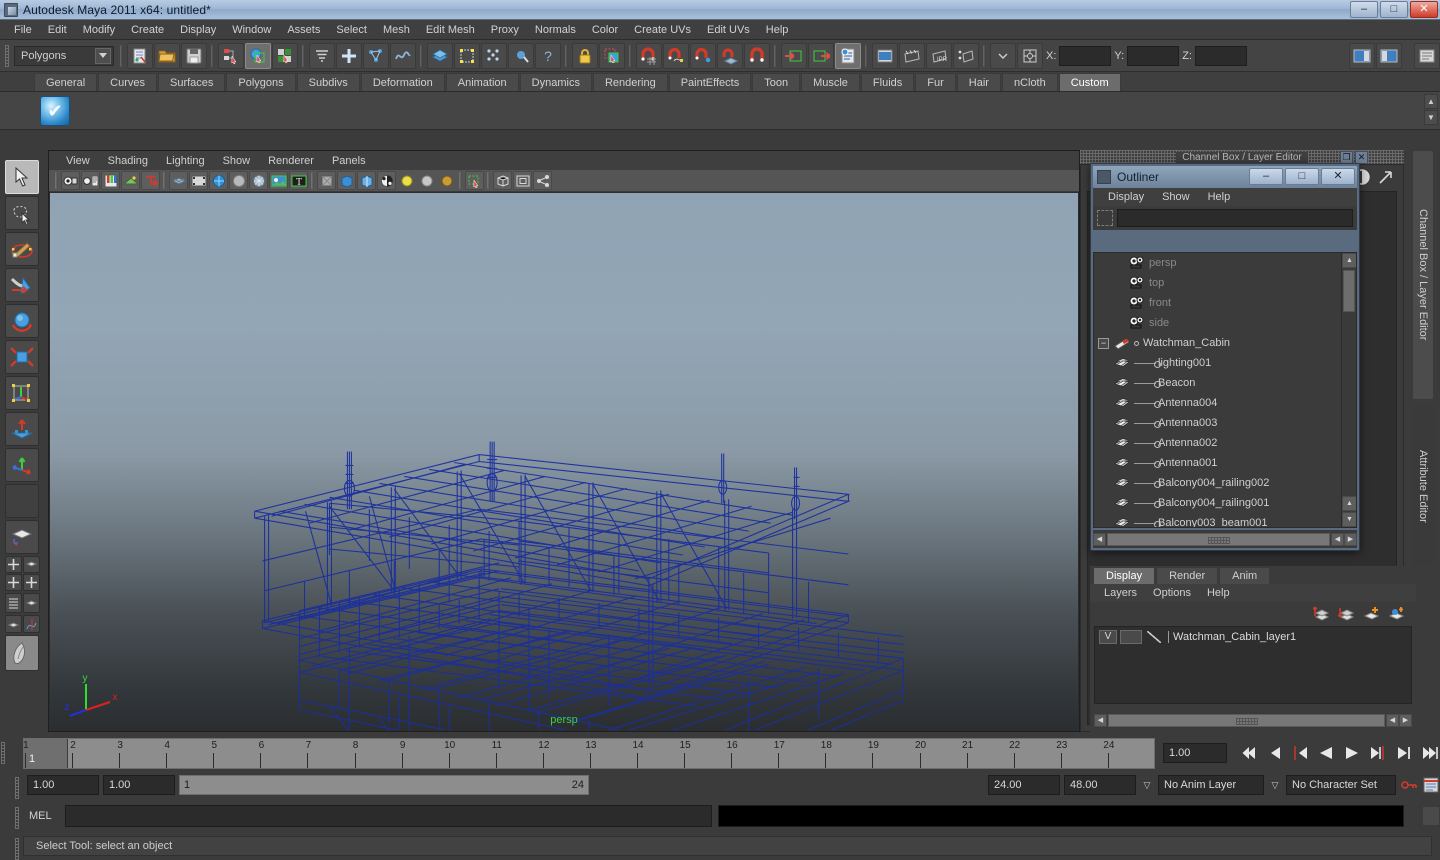 This screenshot has width=1440, height=860. What do you see at coordinates (258, 180) in the screenshot?
I see `smooth-shade-wireframe-icon` at bounding box center [258, 180].